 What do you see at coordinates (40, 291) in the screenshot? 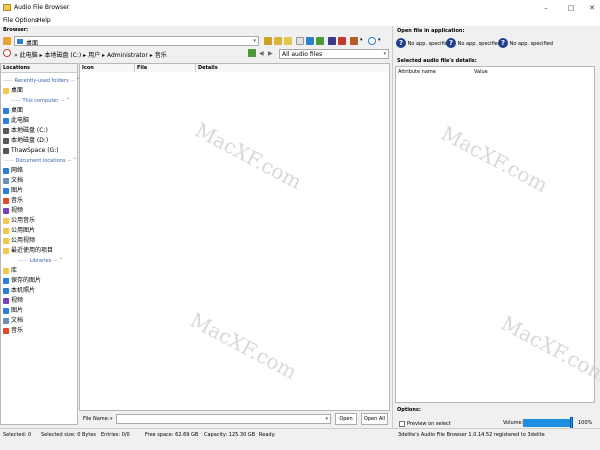
I see `tree-item: 本机照片` at bounding box center [40, 291].